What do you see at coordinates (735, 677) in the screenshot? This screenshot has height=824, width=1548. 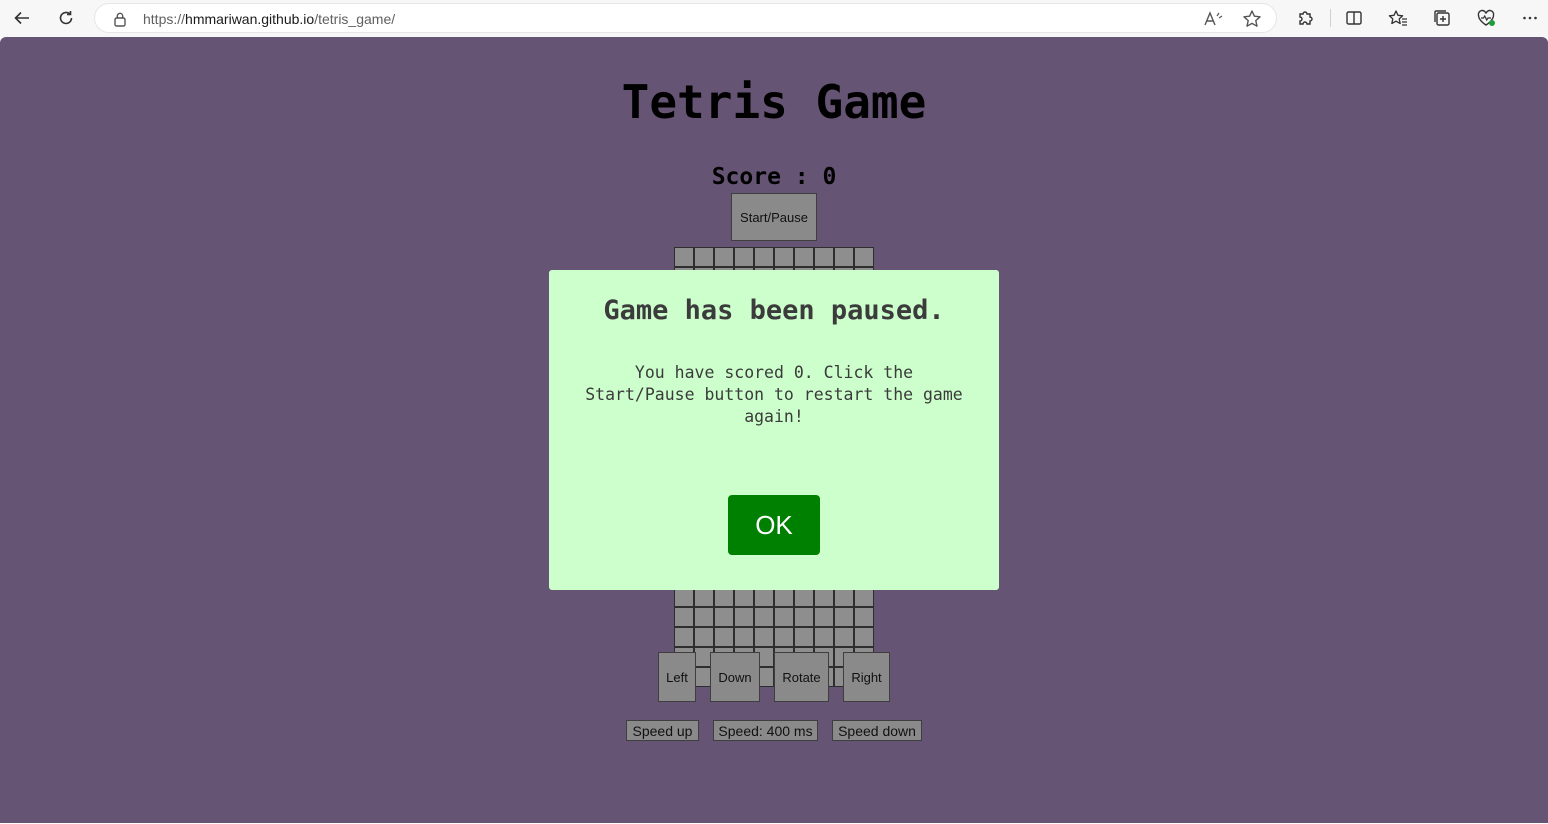 I see `down-button: Down` at bounding box center [735, 677].